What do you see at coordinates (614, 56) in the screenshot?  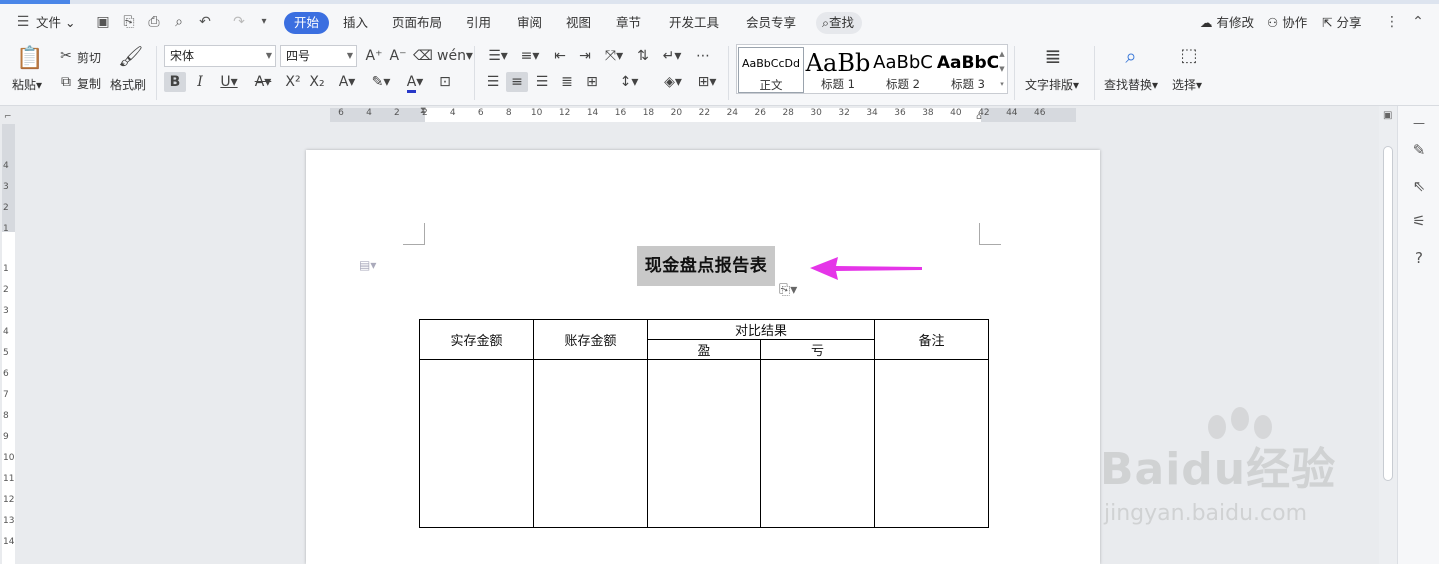 I see `chinese-layout-icon: ⤧▾` at bounding box center [614, 56].